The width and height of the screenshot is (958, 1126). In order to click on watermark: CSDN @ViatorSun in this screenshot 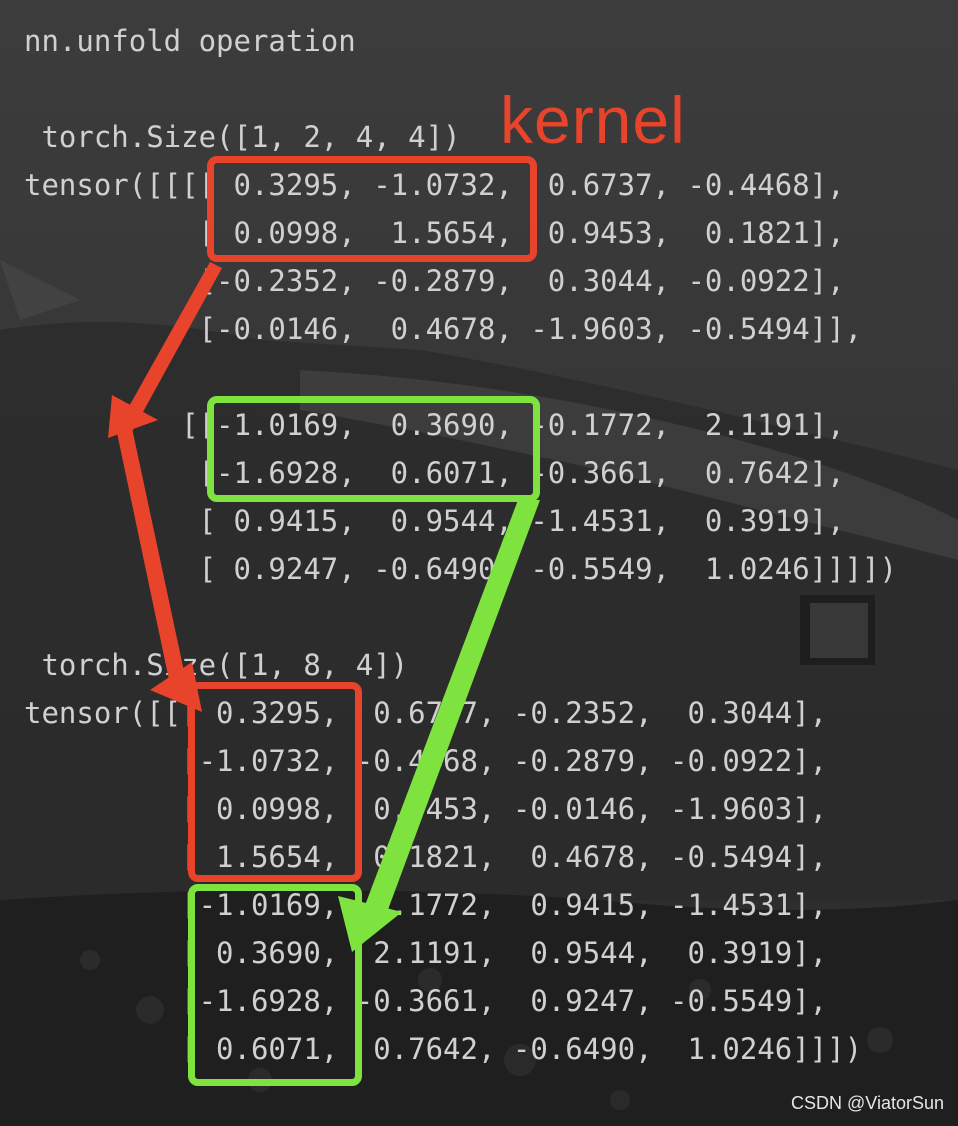, I will do `click(867, 1103)`.